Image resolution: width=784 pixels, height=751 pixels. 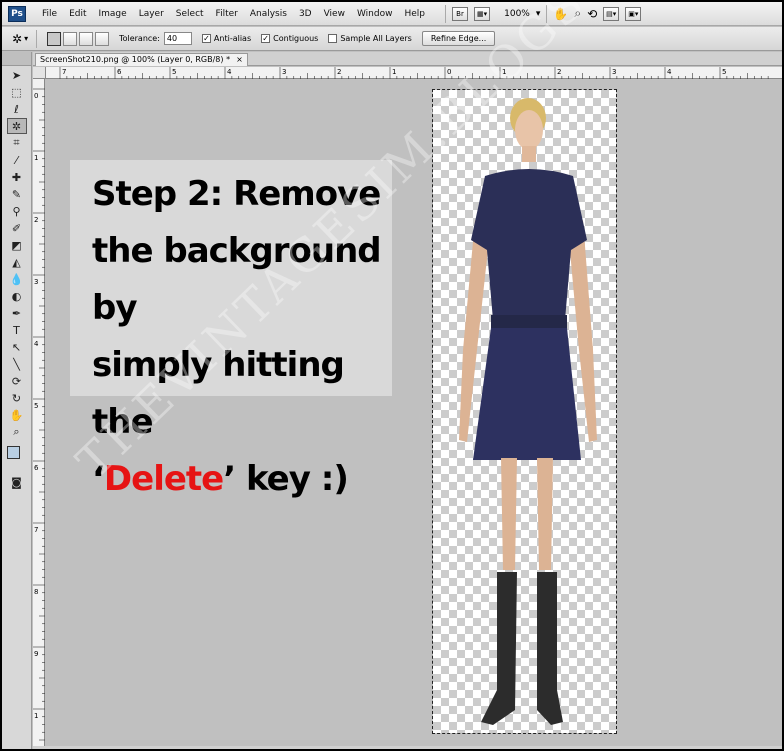 I want to click on blur-tool-icon: 💧, so click(x=17, y=279).